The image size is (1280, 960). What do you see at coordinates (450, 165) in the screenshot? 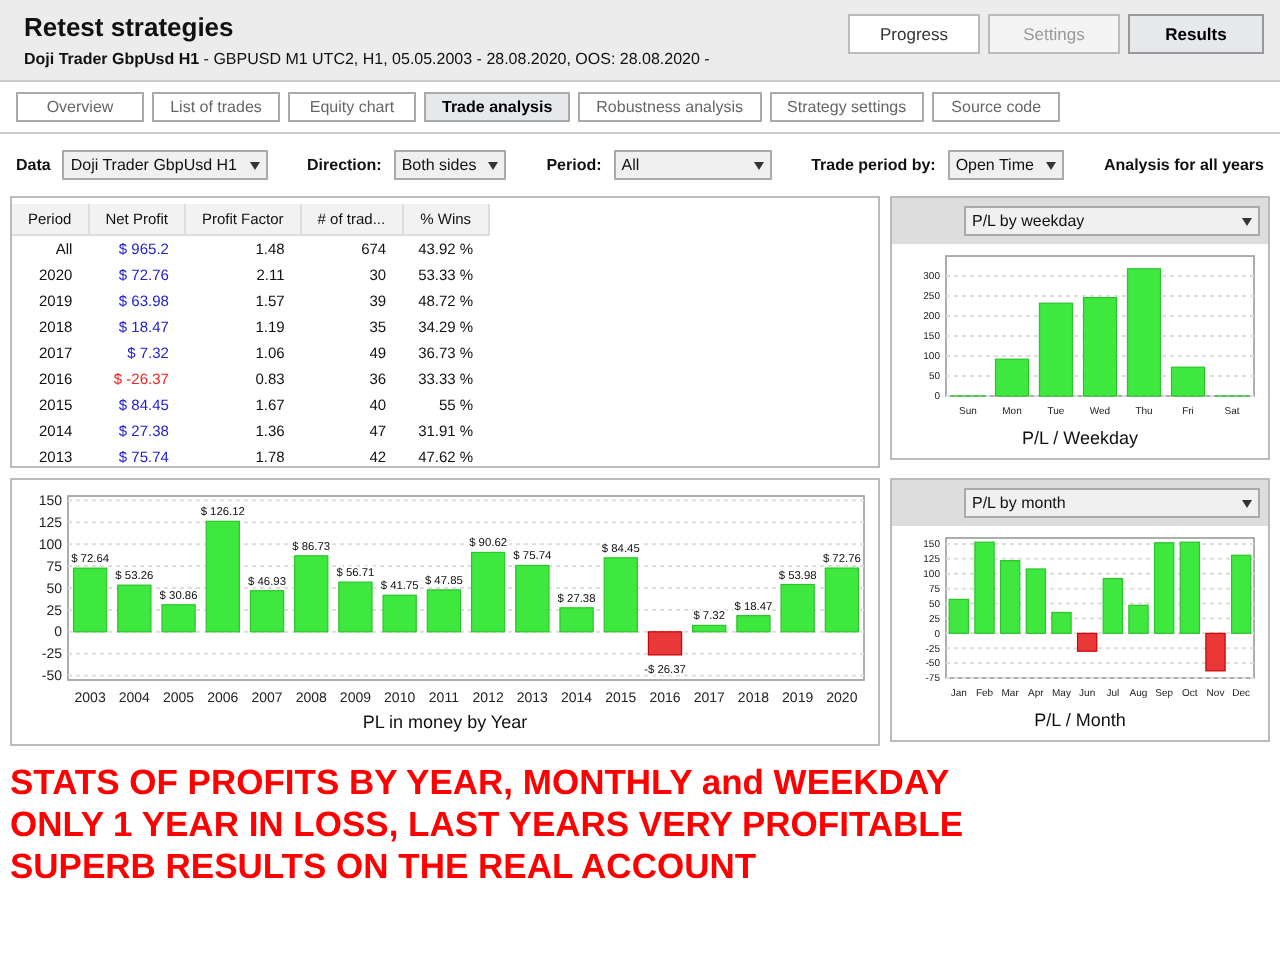
I see `filter-dropdown: Both sides` at bounding box center [450, 165].